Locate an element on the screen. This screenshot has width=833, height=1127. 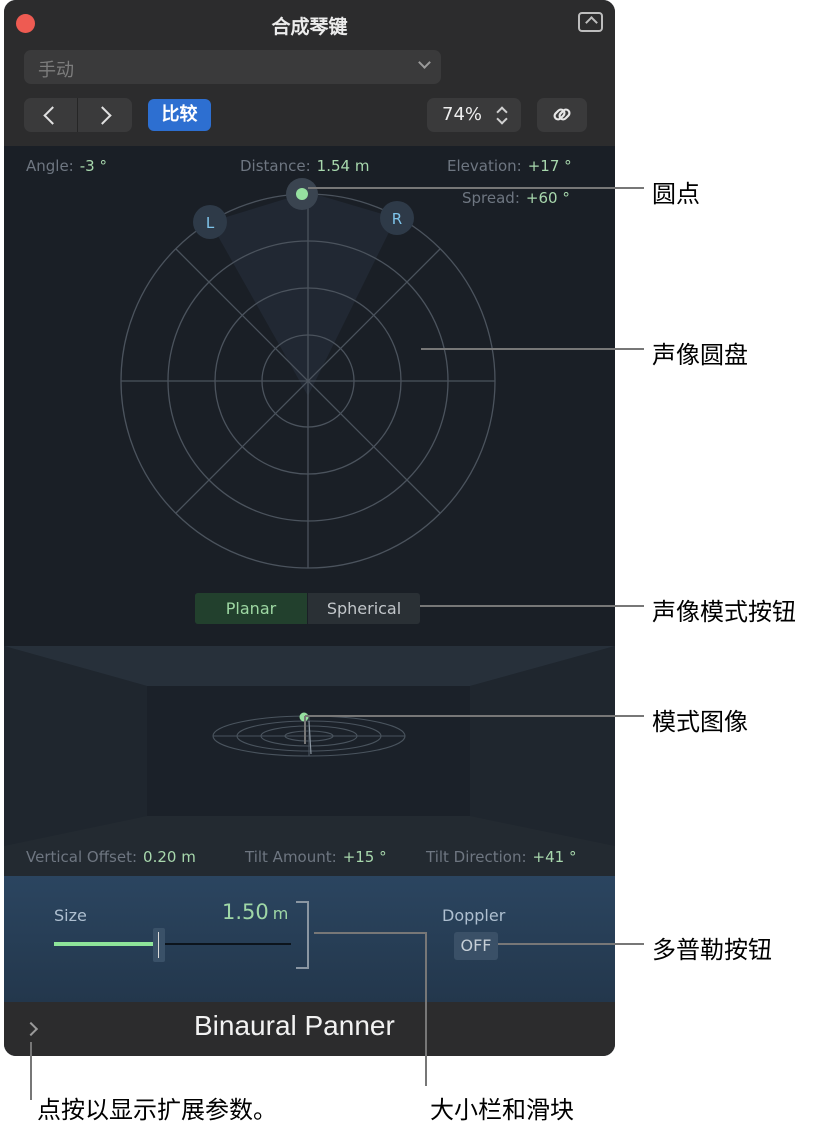
callout-doppler-button: 多普勒按钮 is located at coordinates (712, 950).